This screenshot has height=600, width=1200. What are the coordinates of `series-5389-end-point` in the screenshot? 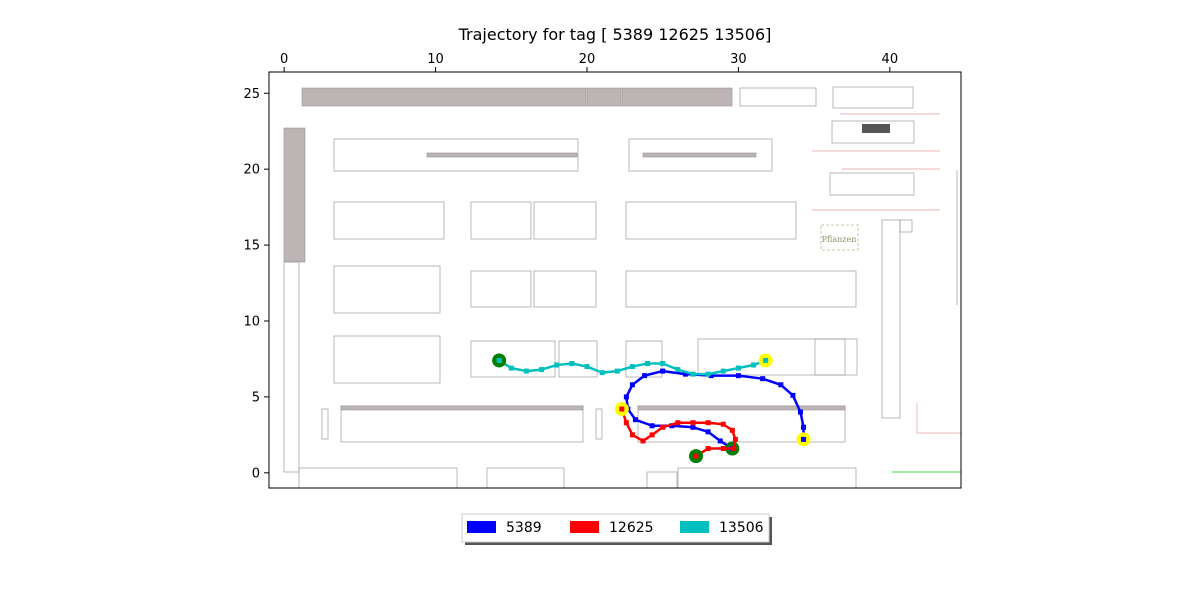 It's located at (804, 439).